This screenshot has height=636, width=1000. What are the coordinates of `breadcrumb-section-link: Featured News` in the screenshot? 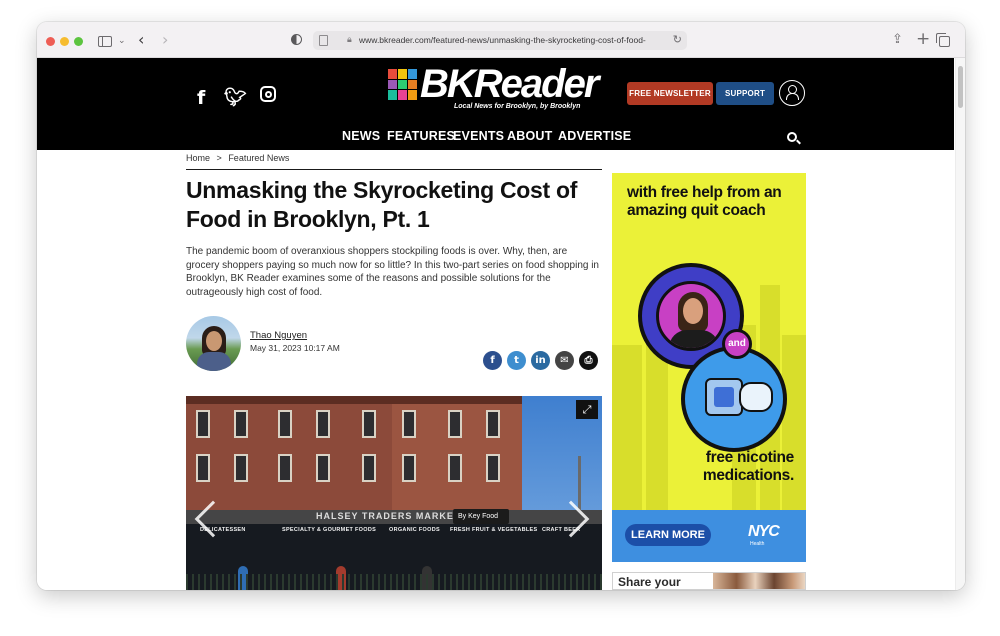 It's located at (258, 158).